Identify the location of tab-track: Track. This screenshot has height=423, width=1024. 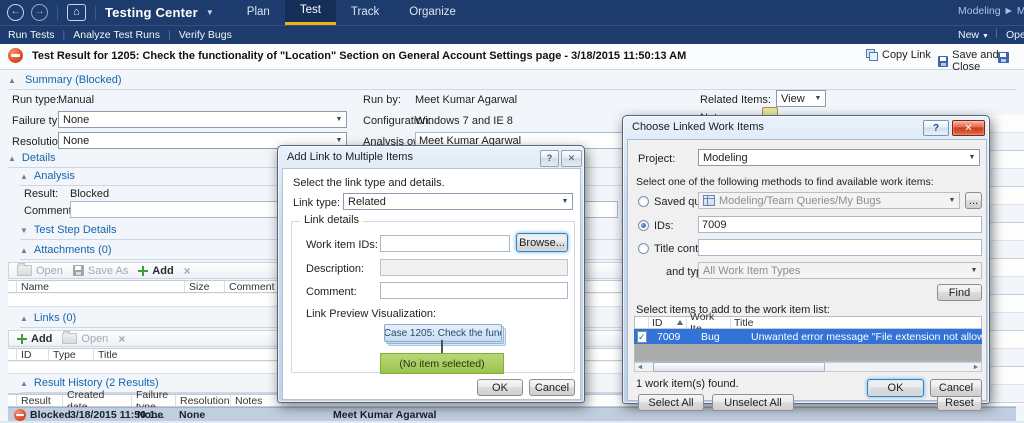
(365, 12).